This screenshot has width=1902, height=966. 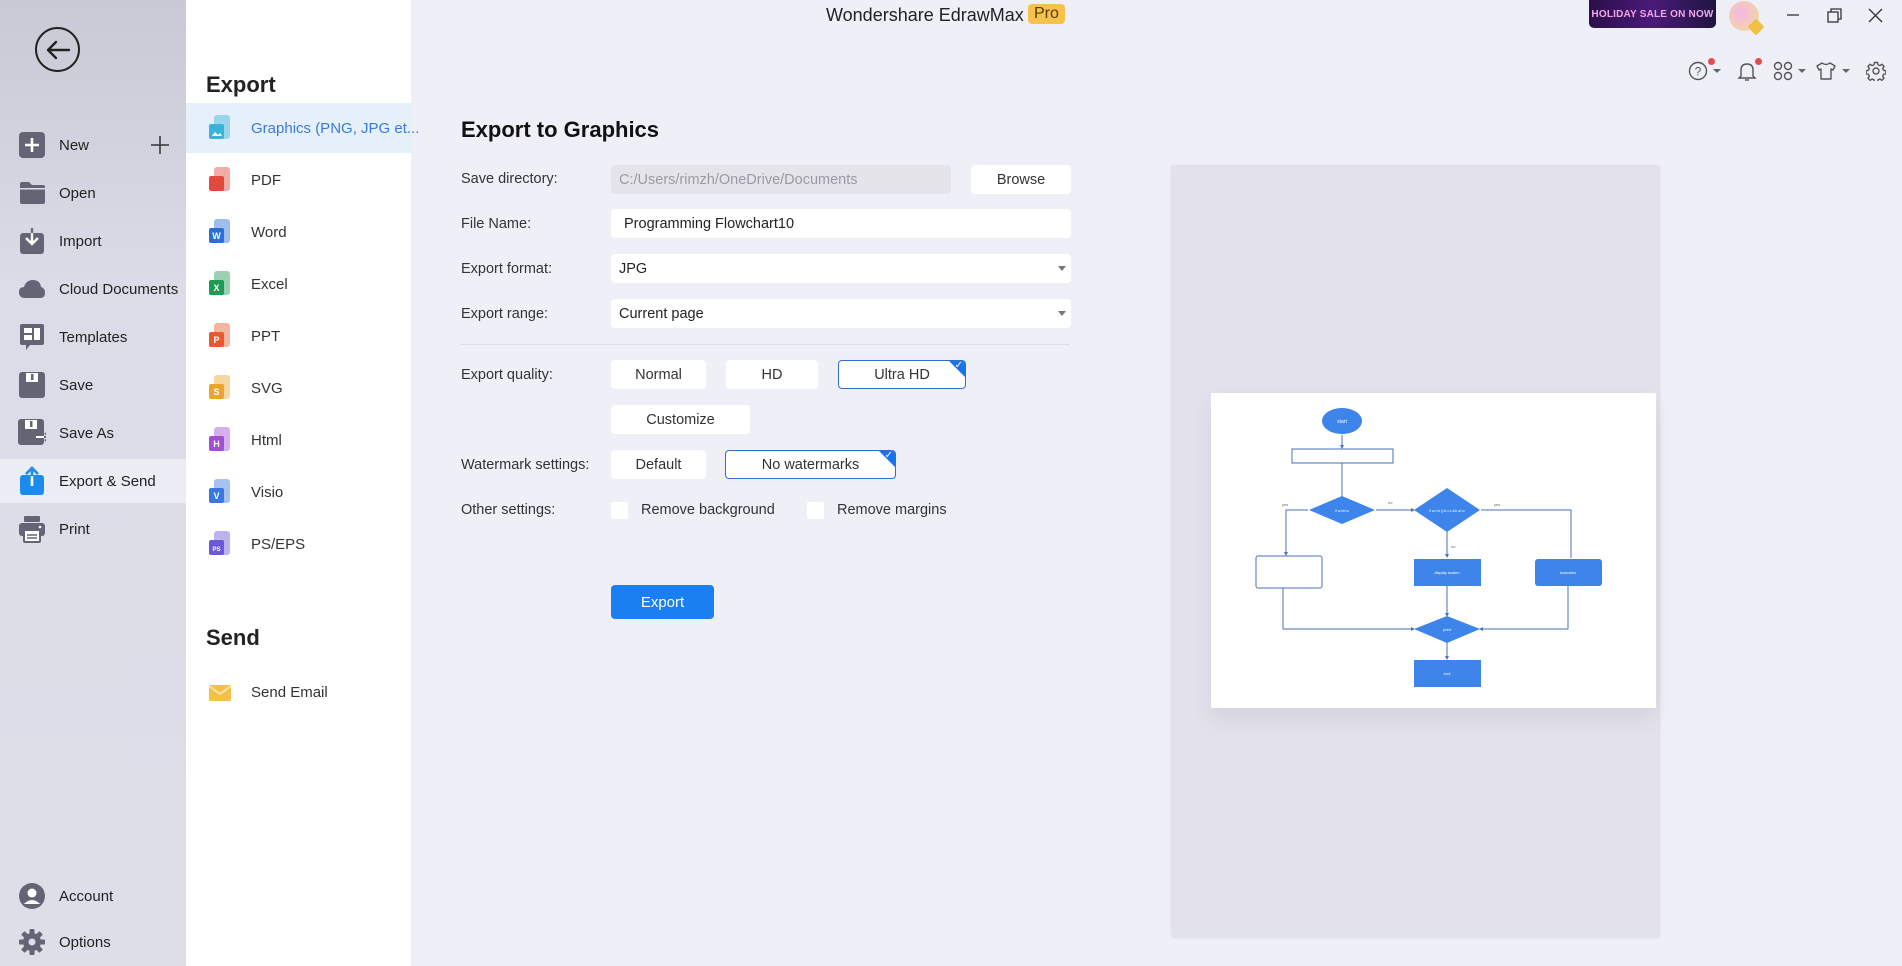 What do you see at coordinates (1756, 27) in the screenshot?
I see `vip-badge-icon` at bounding box center [1756, 27].